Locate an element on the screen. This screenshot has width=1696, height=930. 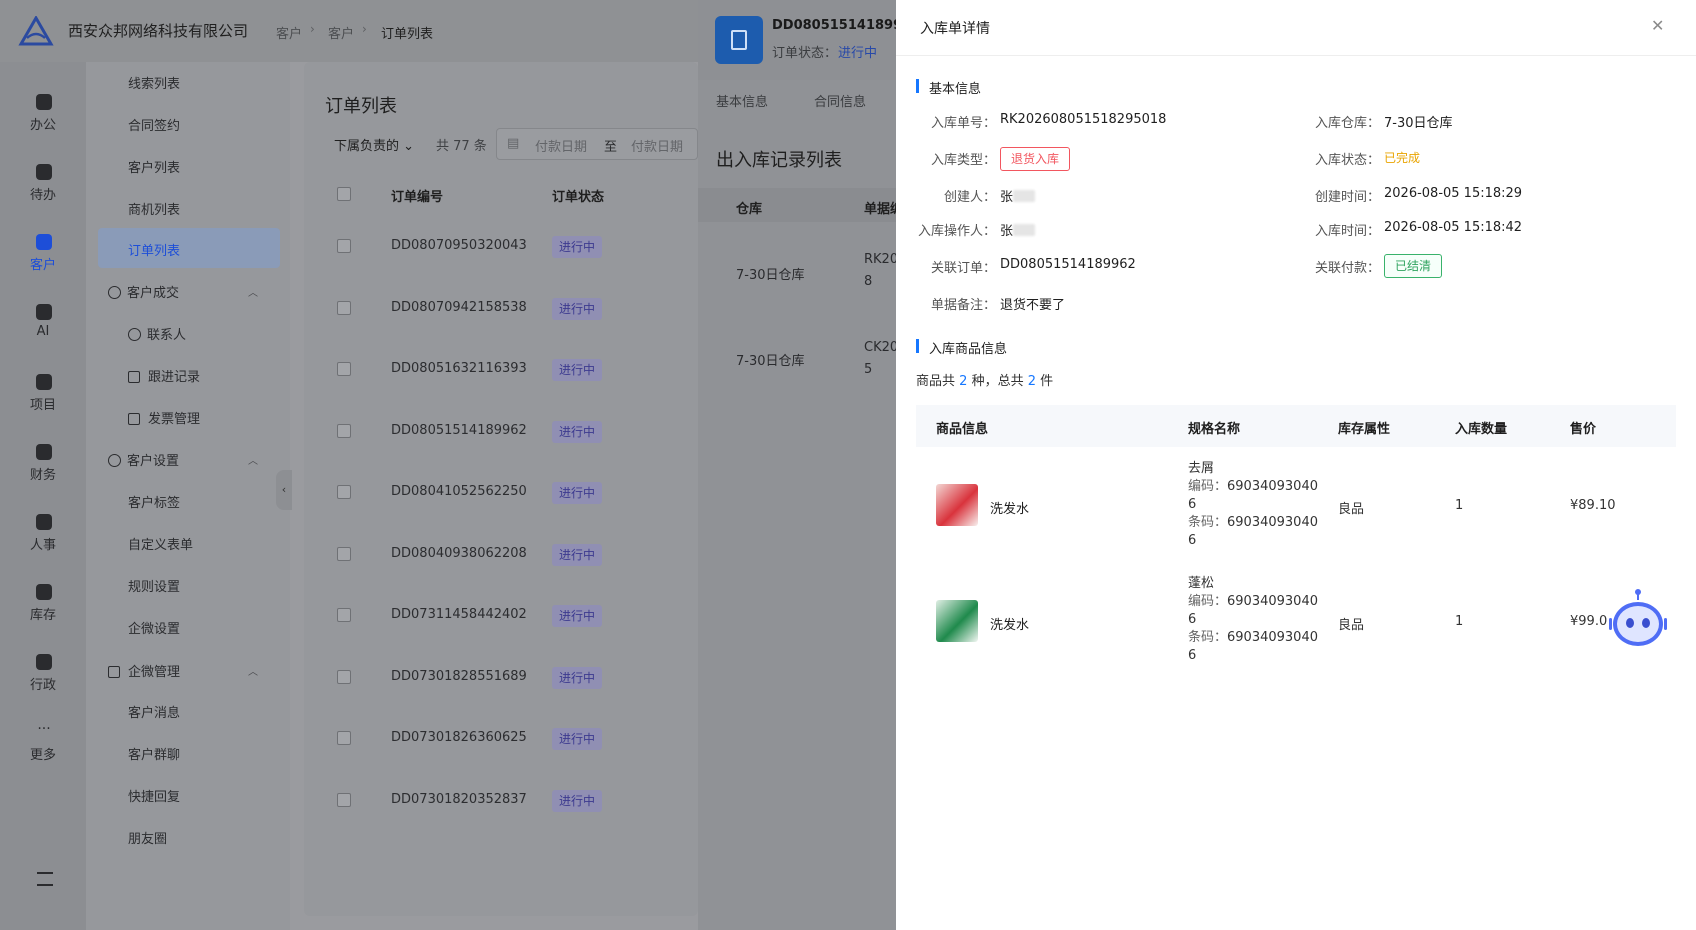
submenu-item: 客户消息 is located at coordinates (154, 711).